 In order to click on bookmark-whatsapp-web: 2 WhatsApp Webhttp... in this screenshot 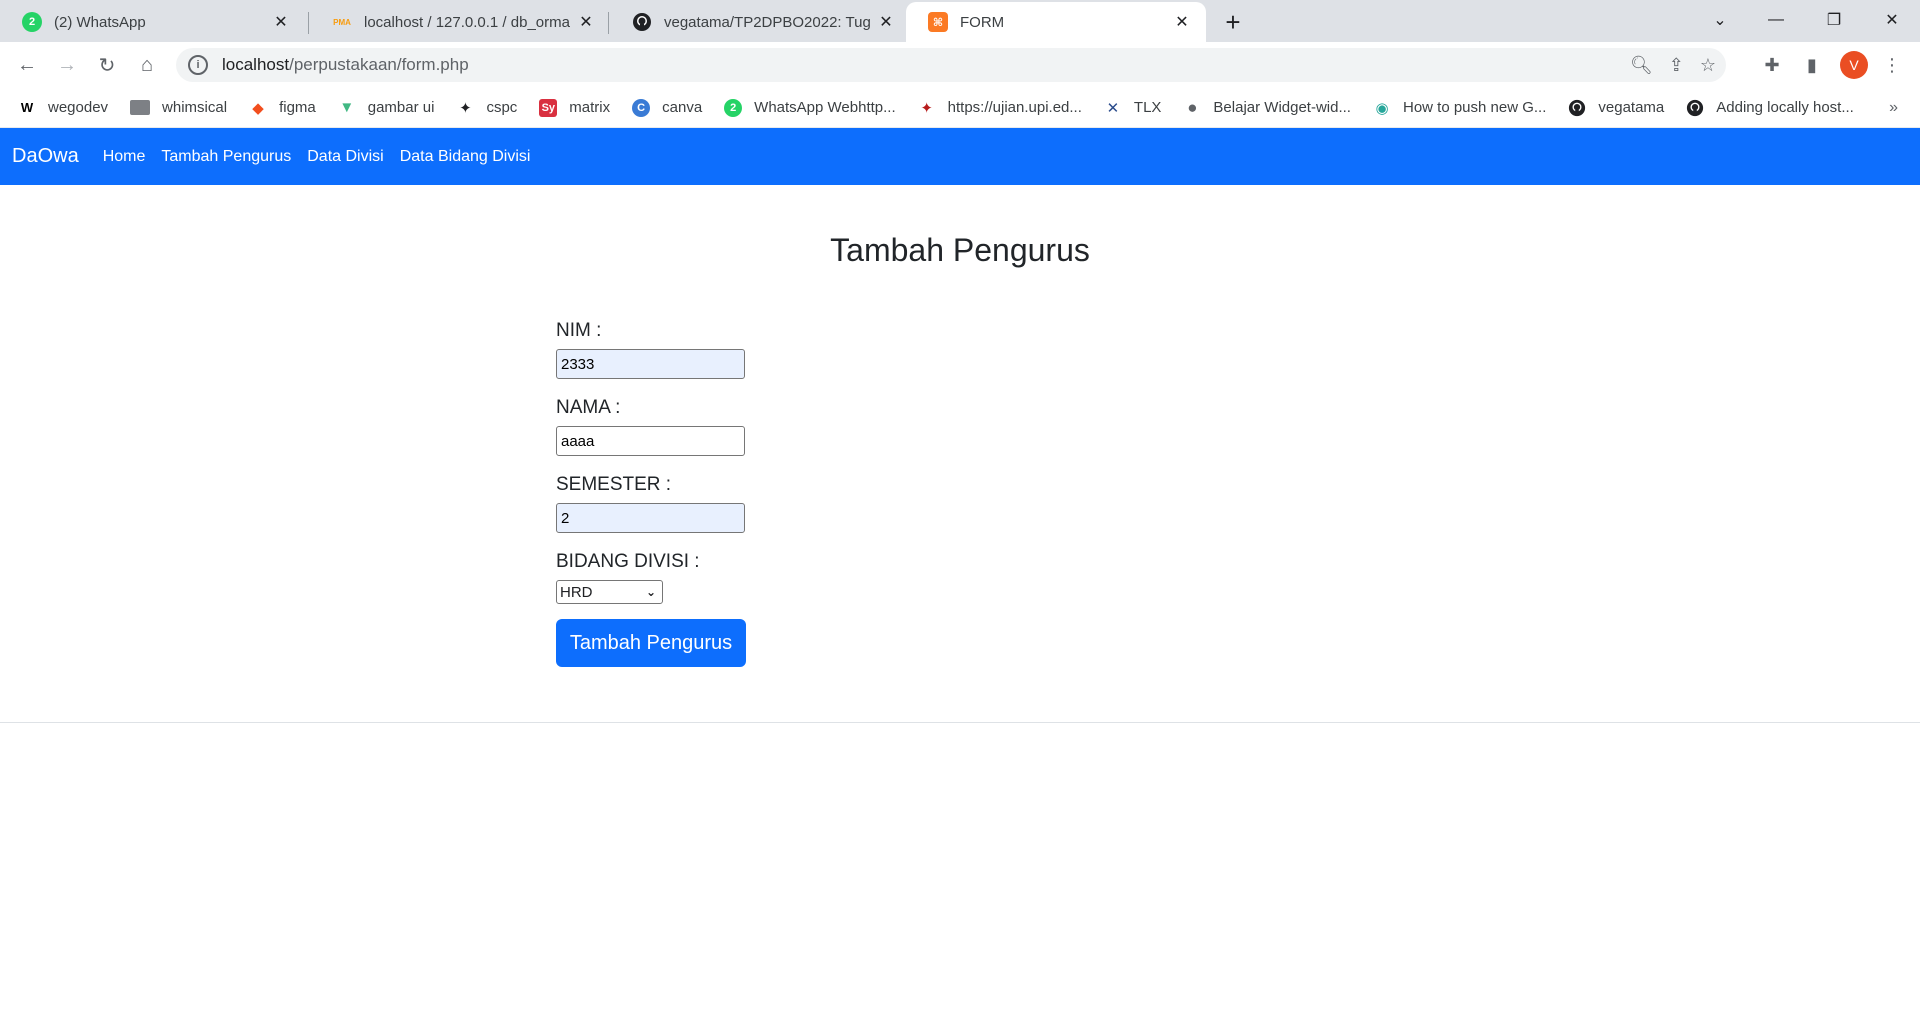, I will do `click(810, 107)`.